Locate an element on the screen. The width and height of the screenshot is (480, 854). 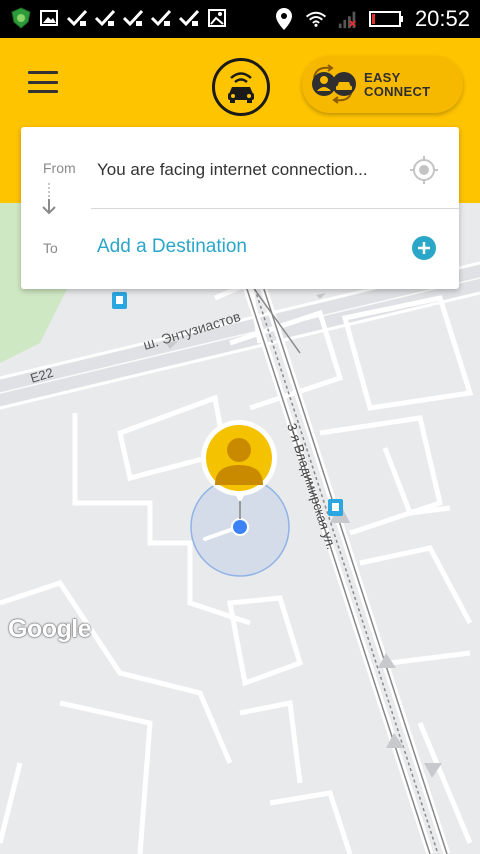
clock: 20:52 is located at coordinates (442, 18).